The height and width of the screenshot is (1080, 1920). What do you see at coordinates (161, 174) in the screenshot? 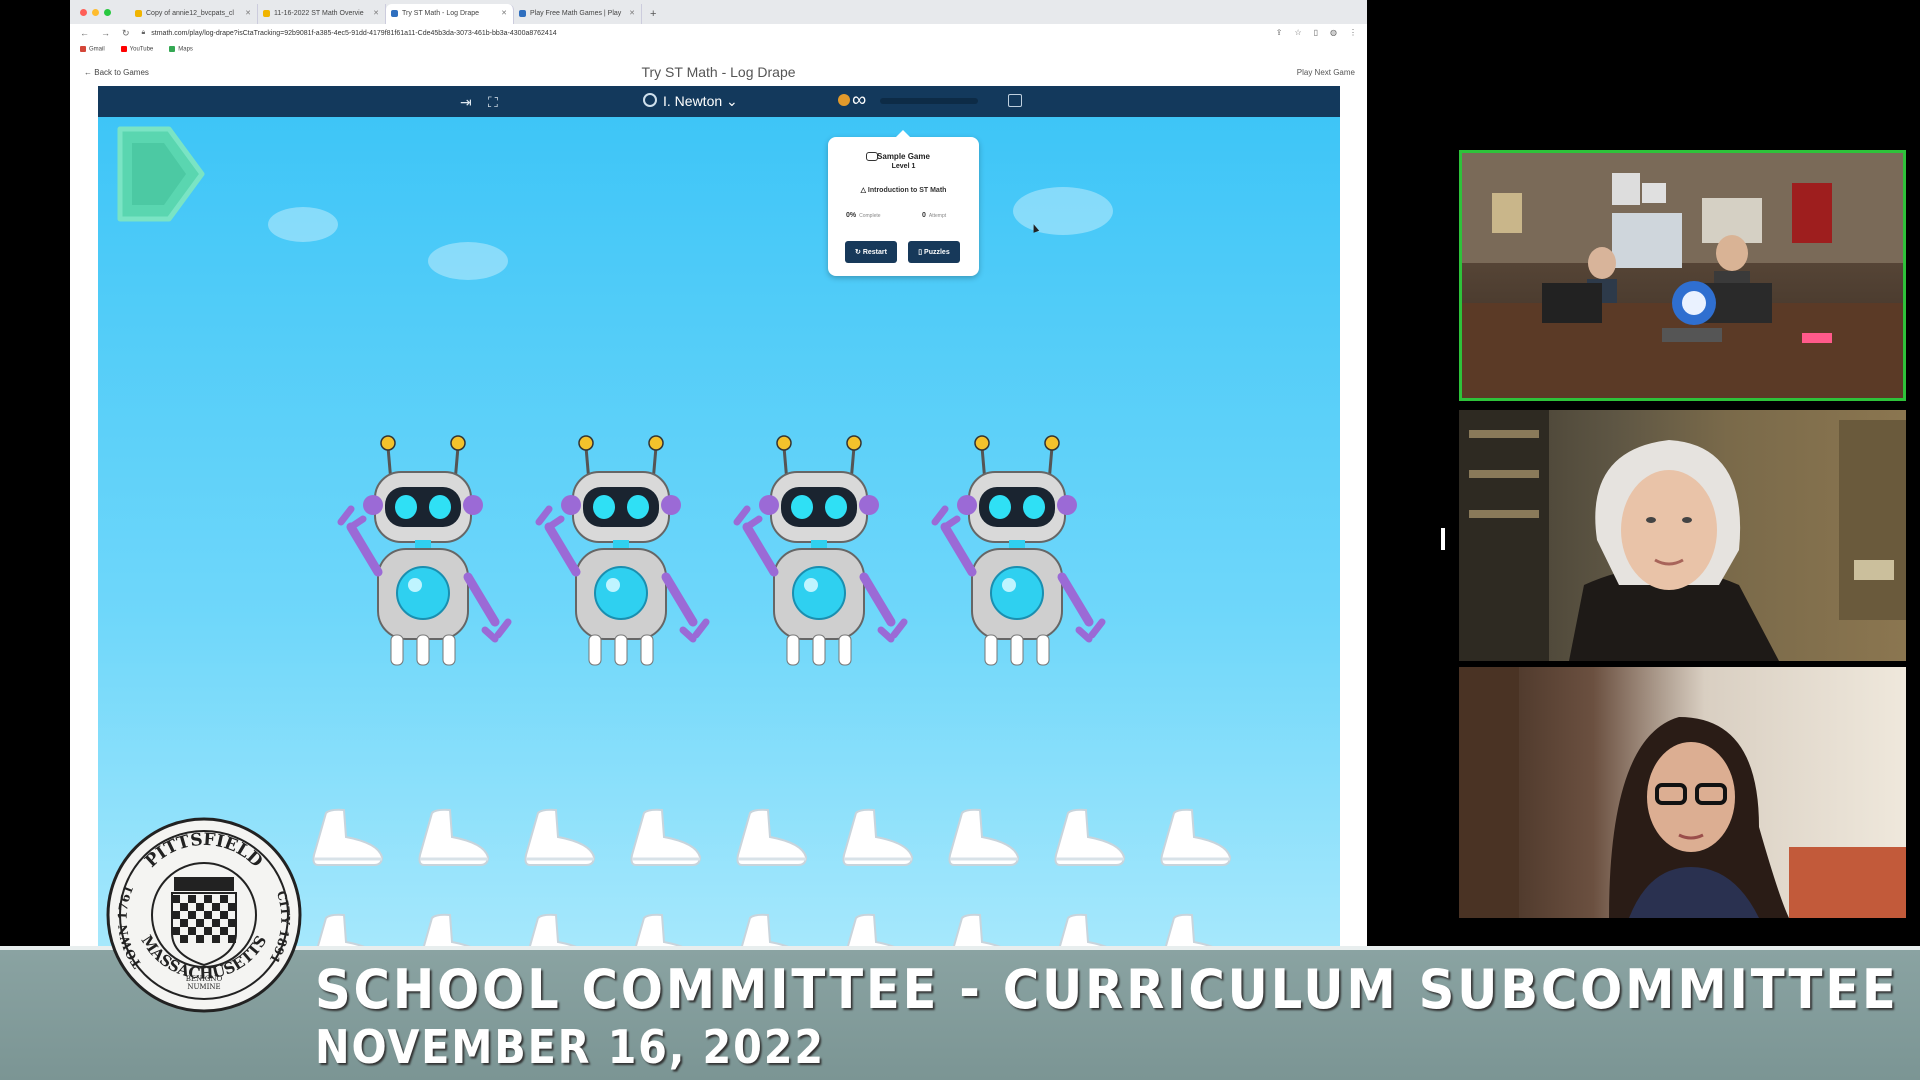
I see `play-arrow-button` at bounding box center [161, 174].